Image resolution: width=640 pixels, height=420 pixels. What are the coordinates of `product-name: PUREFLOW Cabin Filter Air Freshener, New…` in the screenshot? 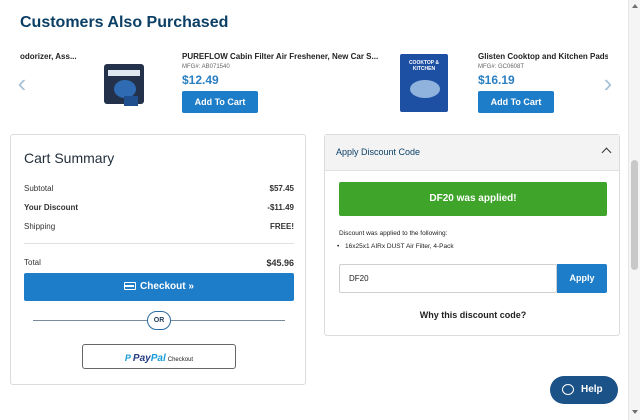 It's located at (282, 56).